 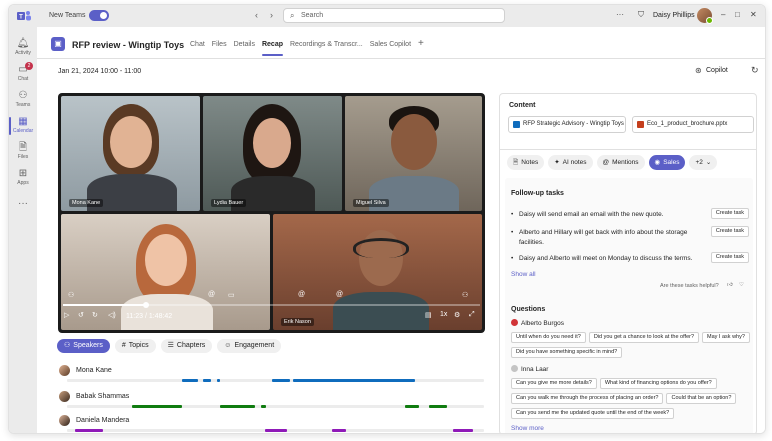 I want to click on speed-icon: 1x, so click(x=443, y=314).